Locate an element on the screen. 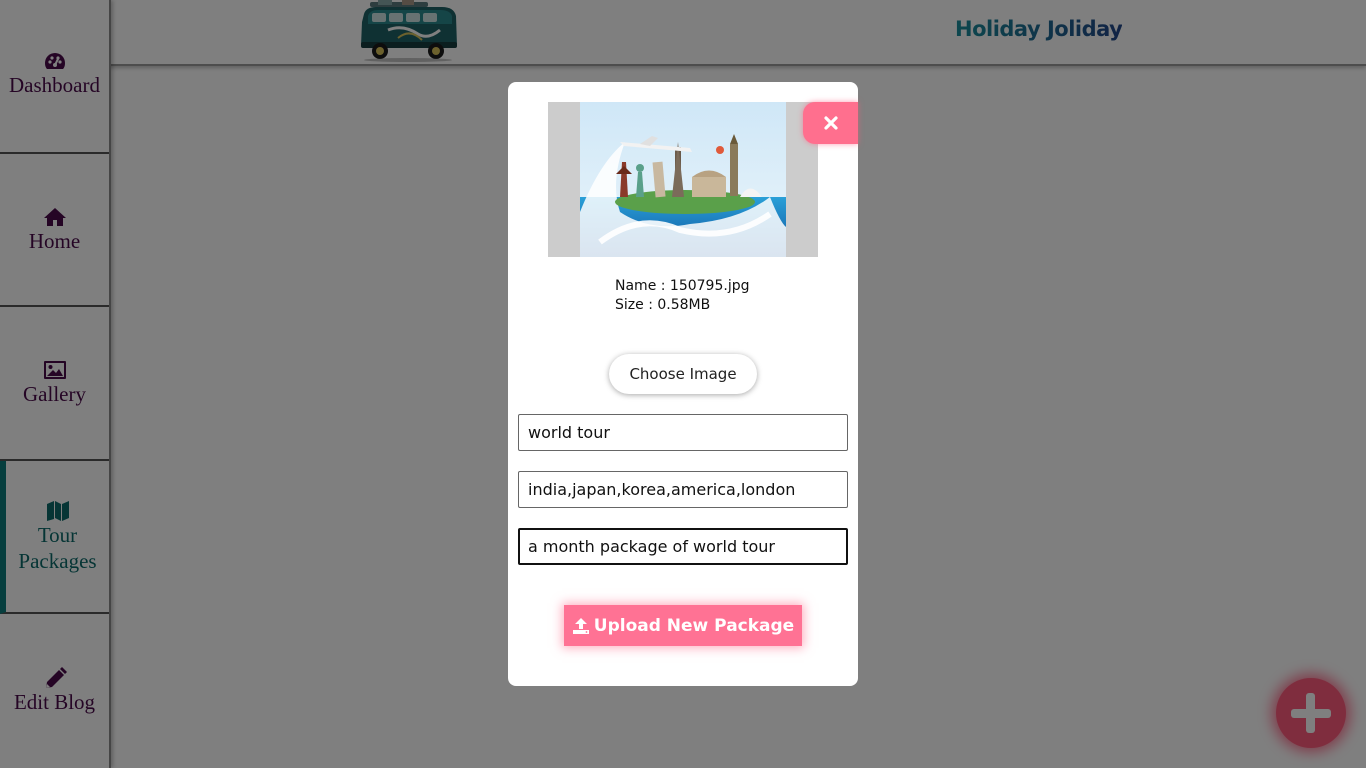 This screenshot has width=1366, height=768. package-title-input: world tour is located at coordinates (683, 432).